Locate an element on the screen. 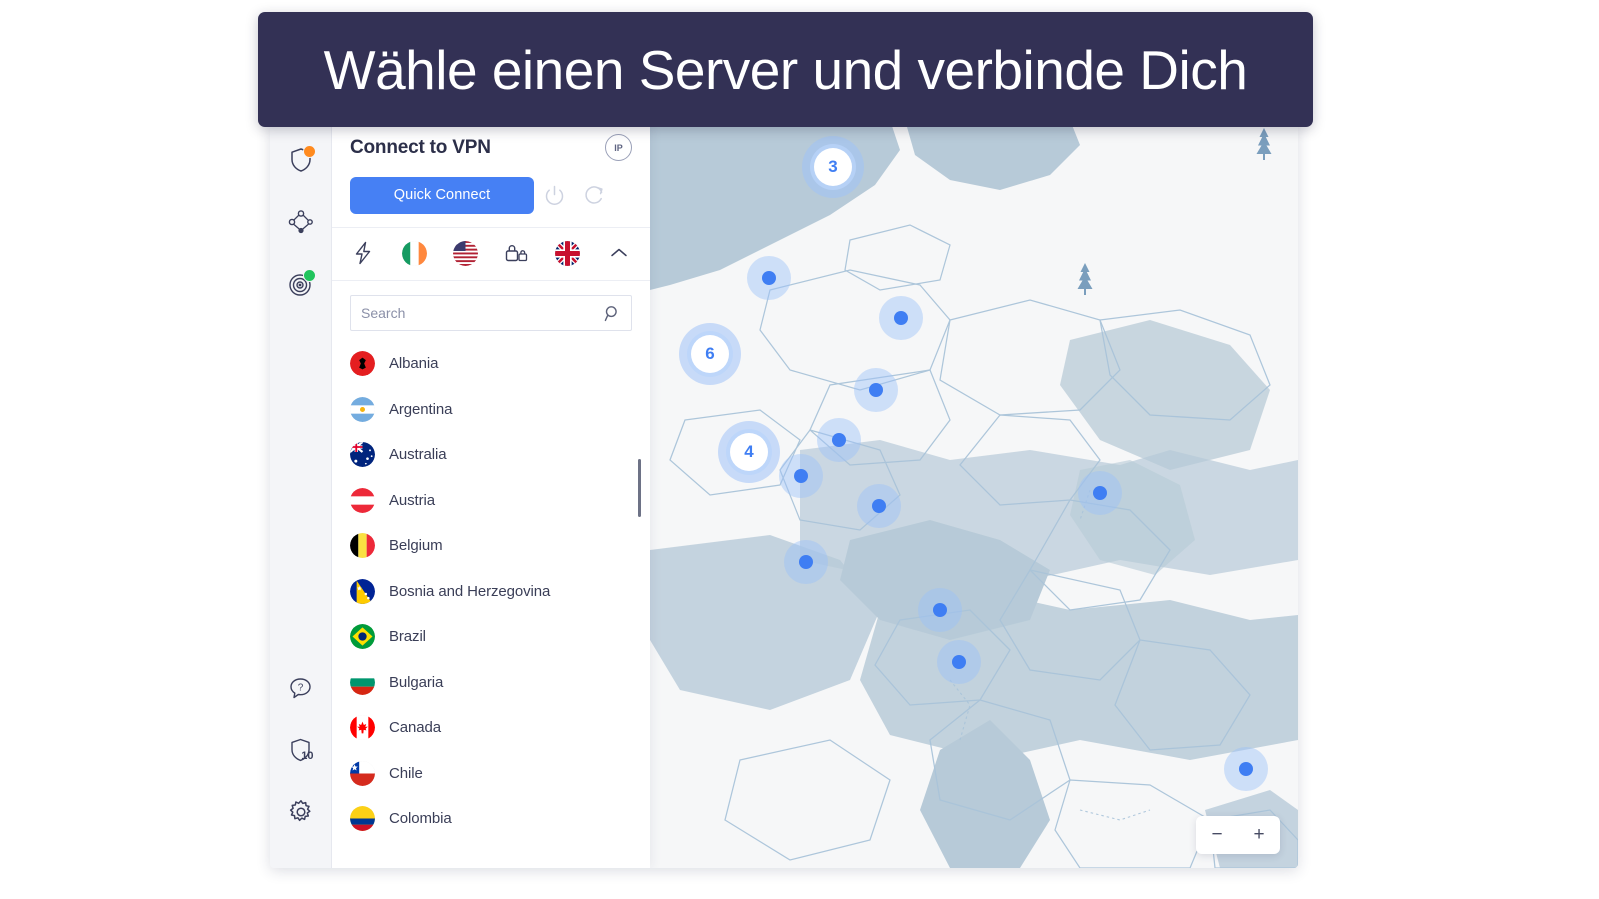 The width and height of the screenshot is (1599, 899). sidebar-item-mesh-network is located at coordinates (301, 222).